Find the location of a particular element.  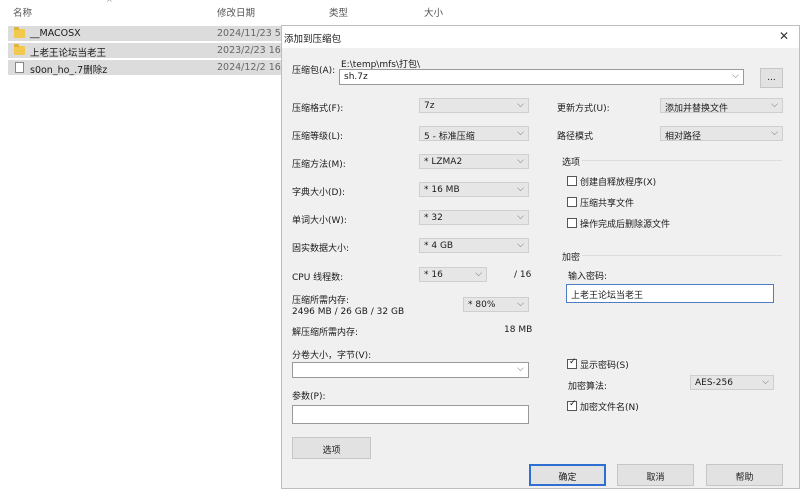

threads-max: / 16 is located at coordinates (523, 275).